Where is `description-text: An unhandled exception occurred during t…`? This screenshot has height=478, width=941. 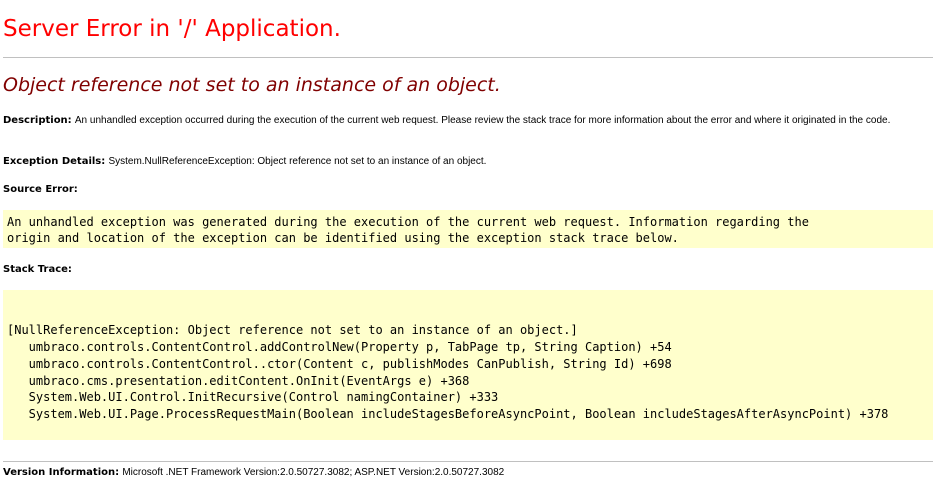
description-text: An unhandled exception occurred during t… is located at coordinates (482, 120).